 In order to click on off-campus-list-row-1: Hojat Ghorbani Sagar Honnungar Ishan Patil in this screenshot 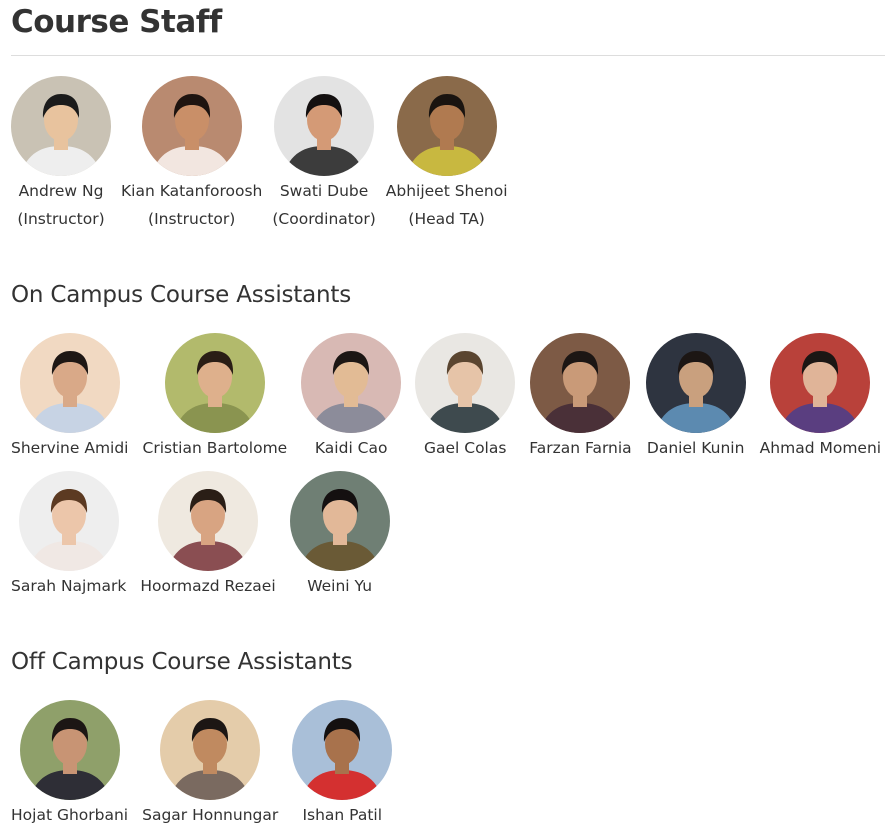, I will do `click(208, 764)`.